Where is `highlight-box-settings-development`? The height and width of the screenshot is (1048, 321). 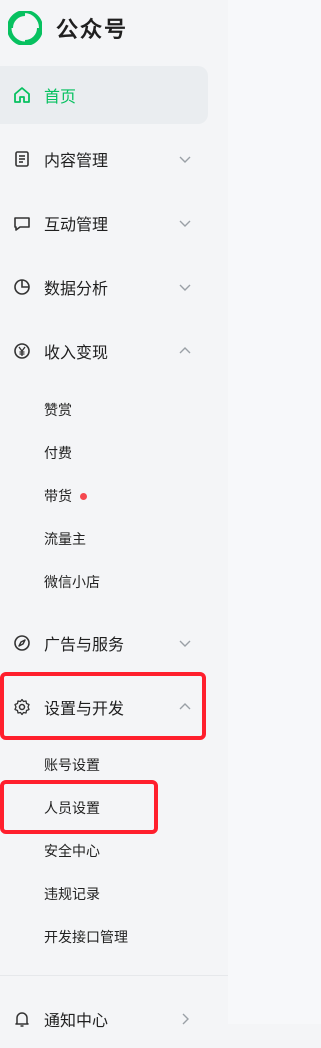 highlight-box-settings-development is located at coordinates (103, 706).